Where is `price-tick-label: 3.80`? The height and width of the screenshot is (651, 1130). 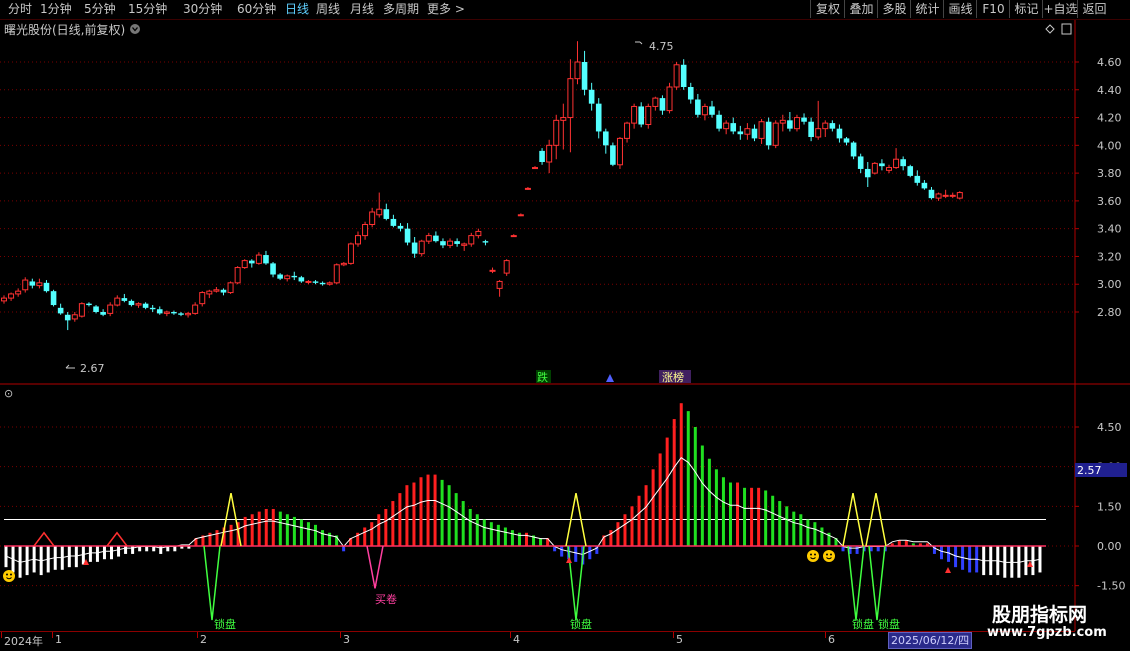
price-tick-label: 3.80 is located at coordinates (1109, 173).